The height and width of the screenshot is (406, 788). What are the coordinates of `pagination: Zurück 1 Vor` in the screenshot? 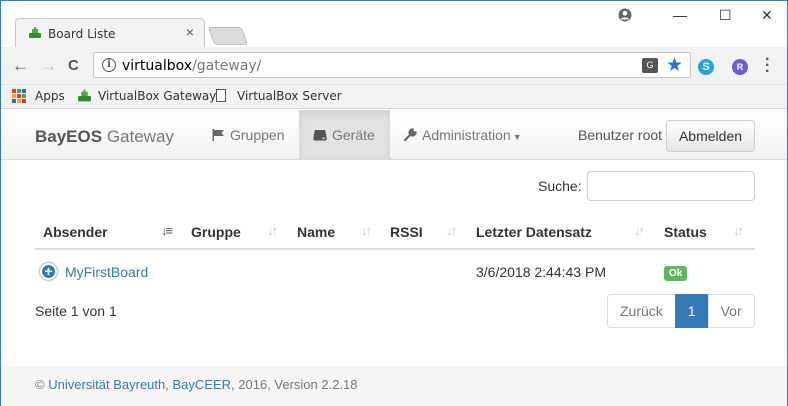 It's located at (681, 311).